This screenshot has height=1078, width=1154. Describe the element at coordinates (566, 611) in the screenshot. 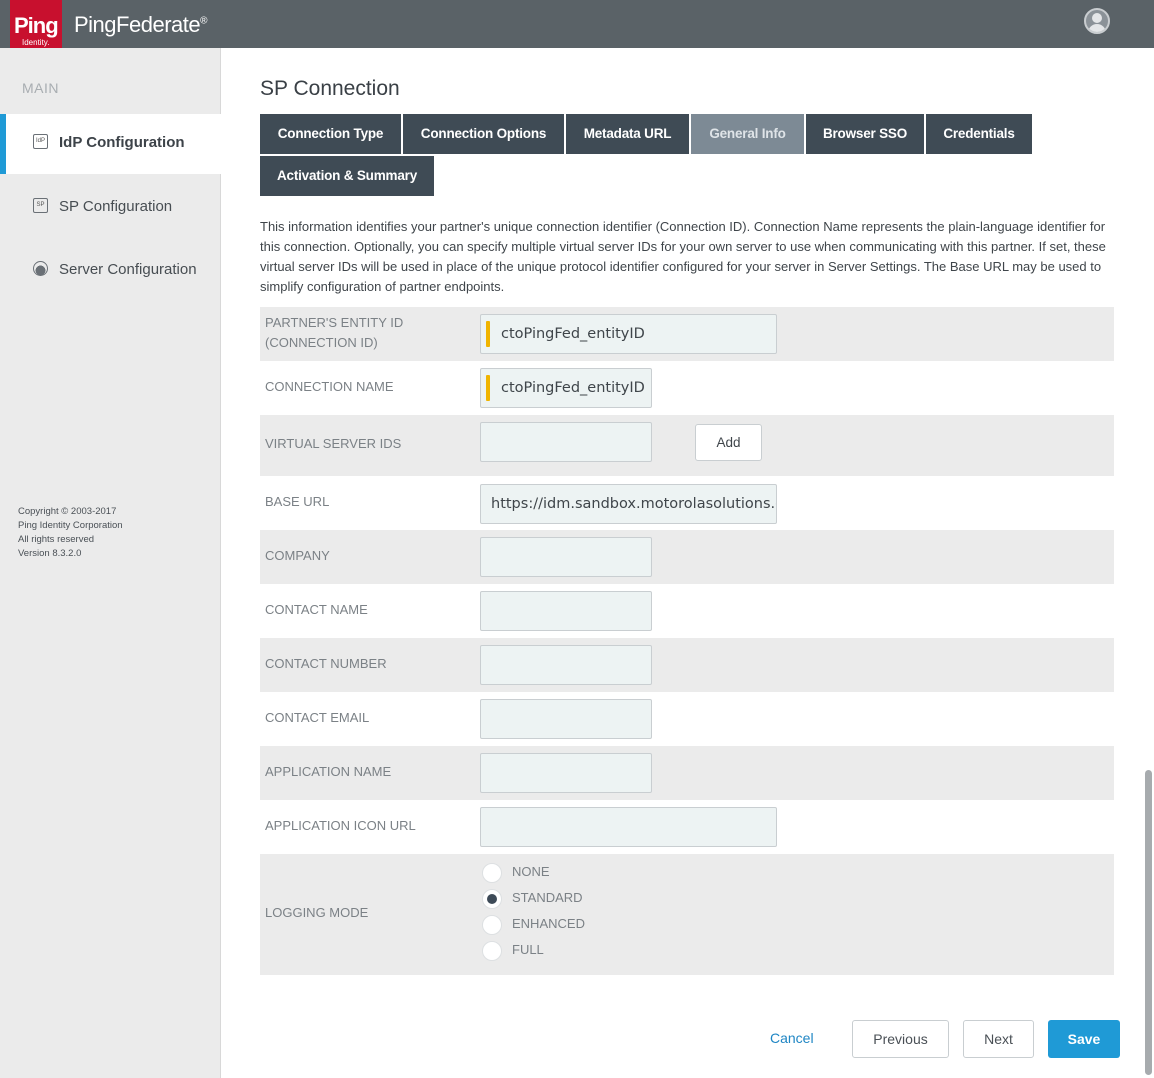

I see `contact-name-input` at that location.